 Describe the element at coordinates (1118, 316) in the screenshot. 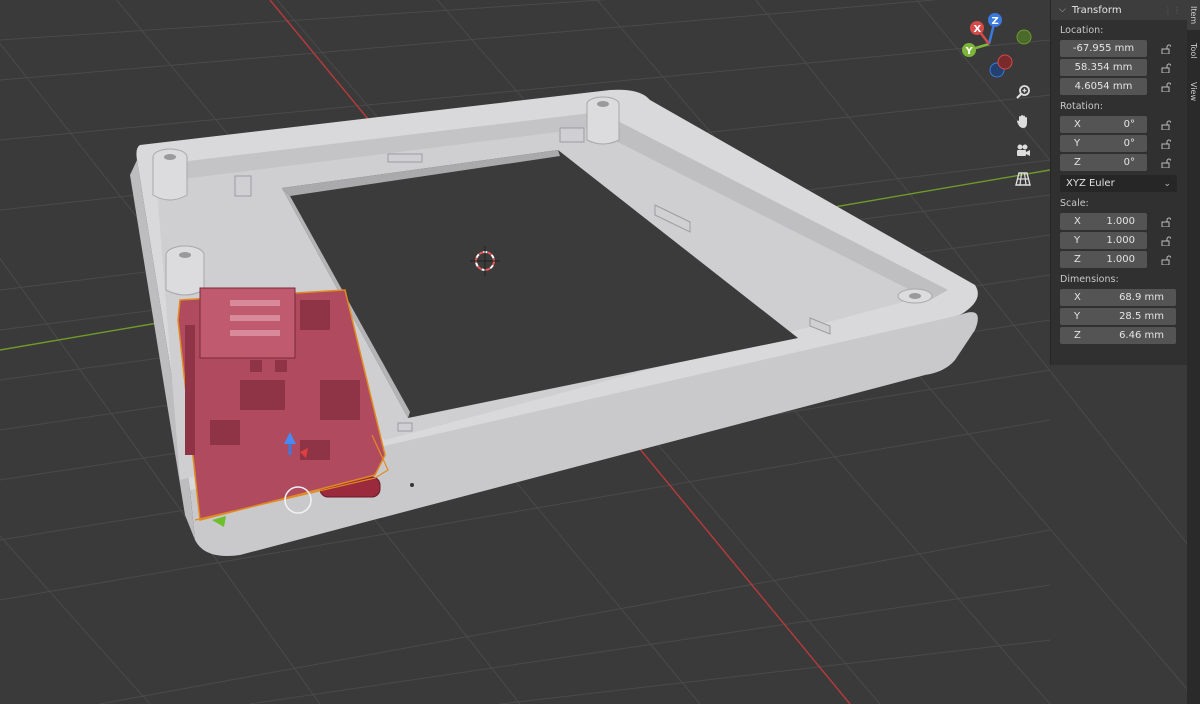

I see `dimensions-y-field: Y 28.5 mm` at that location.